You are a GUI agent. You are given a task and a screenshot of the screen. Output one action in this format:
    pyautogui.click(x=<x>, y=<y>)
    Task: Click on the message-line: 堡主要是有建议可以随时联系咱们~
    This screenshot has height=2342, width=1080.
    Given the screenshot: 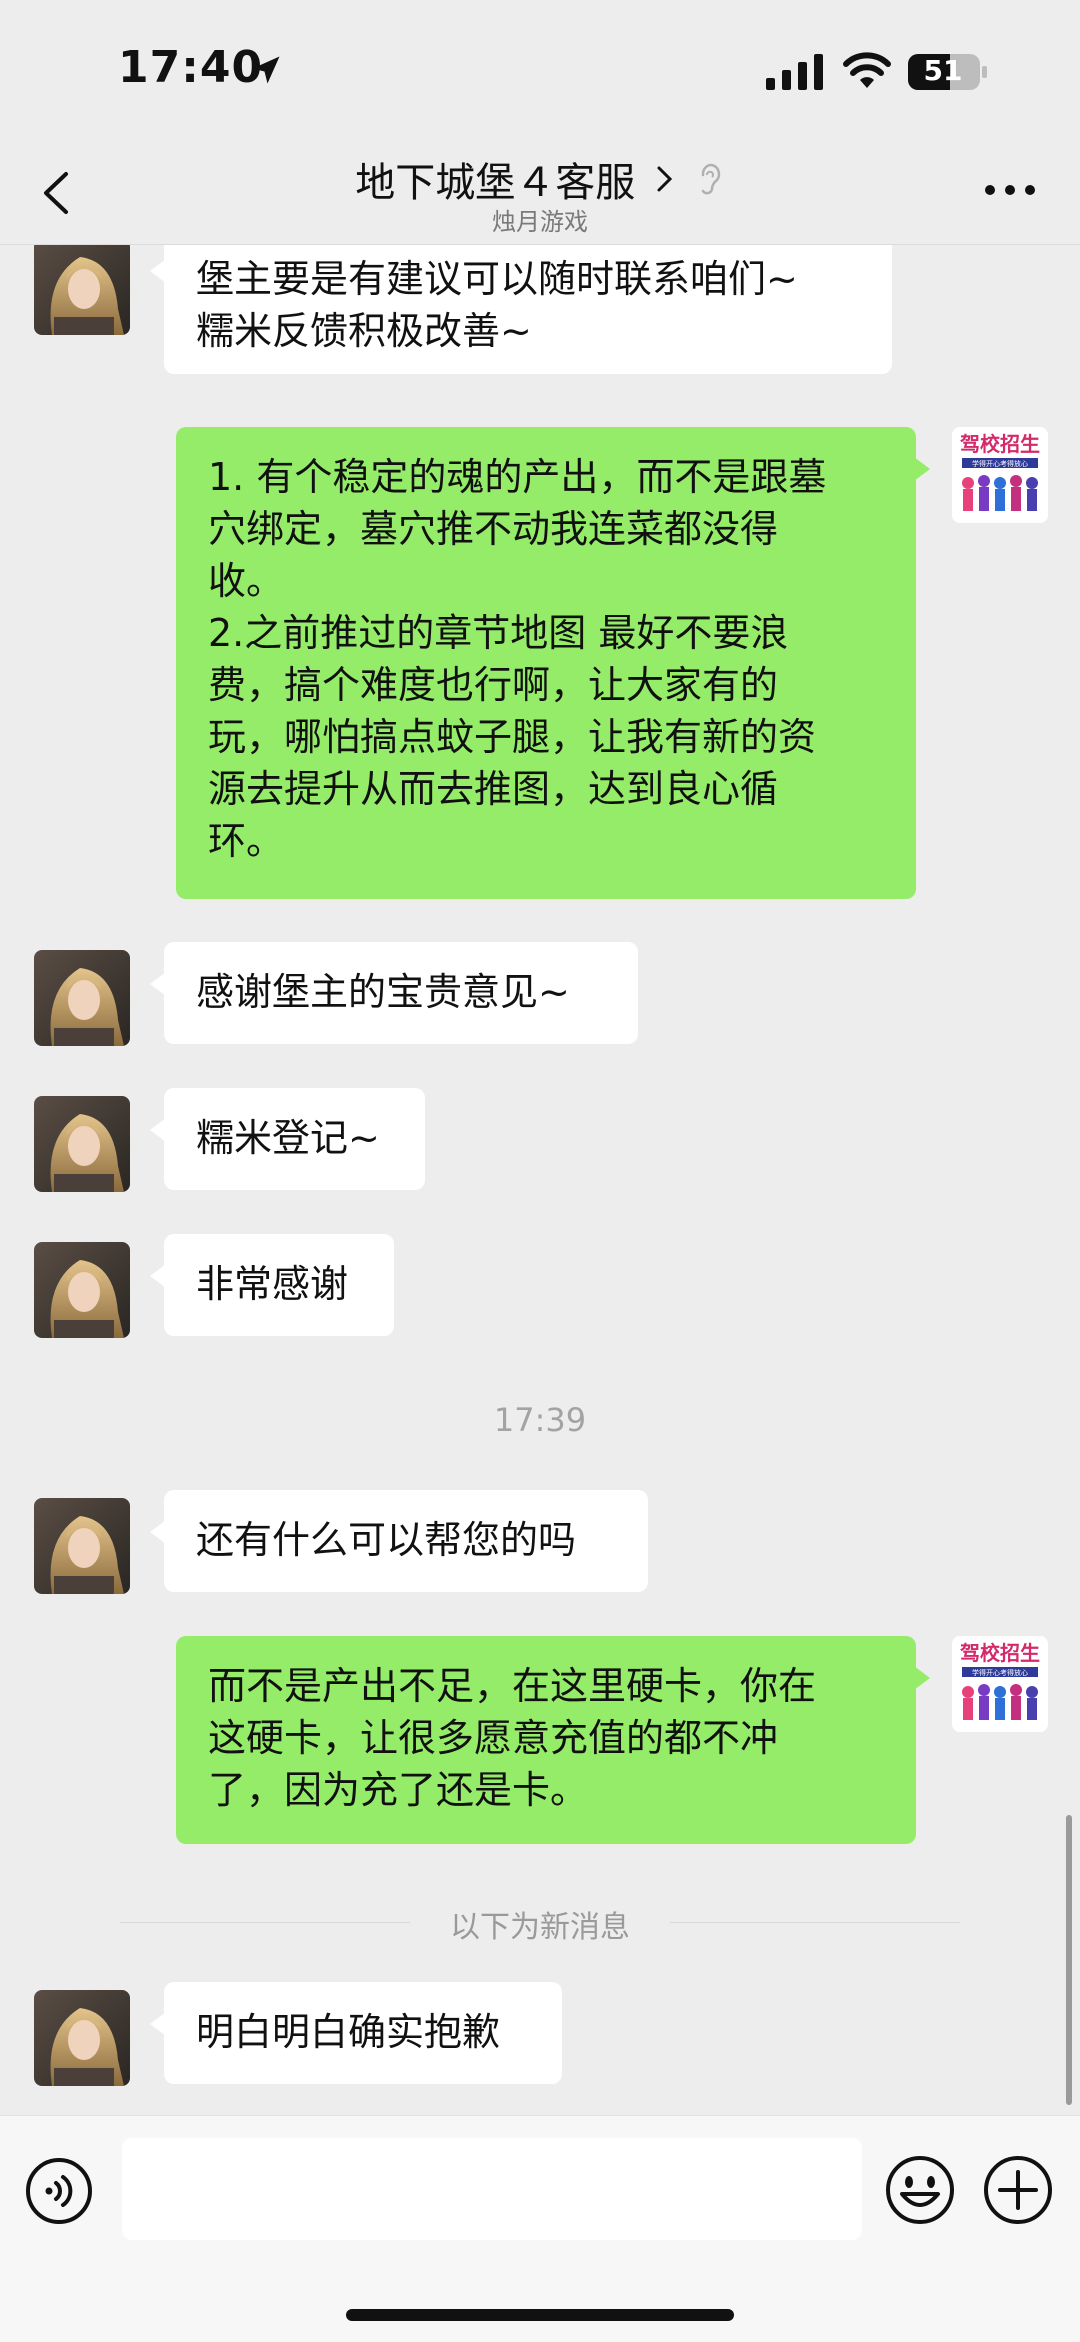 What is the action you would take?
    pyautogui.click(x=497, y=279)
    